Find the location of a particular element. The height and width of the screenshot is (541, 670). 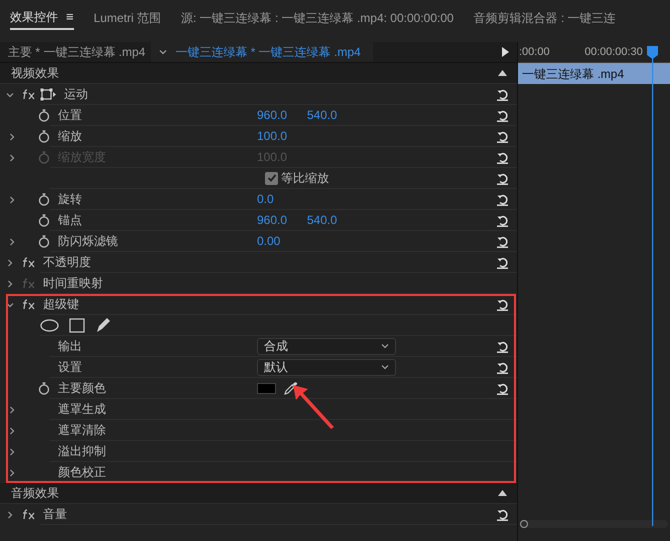

dropdown: 合成 is located at coordinates (326, 346).